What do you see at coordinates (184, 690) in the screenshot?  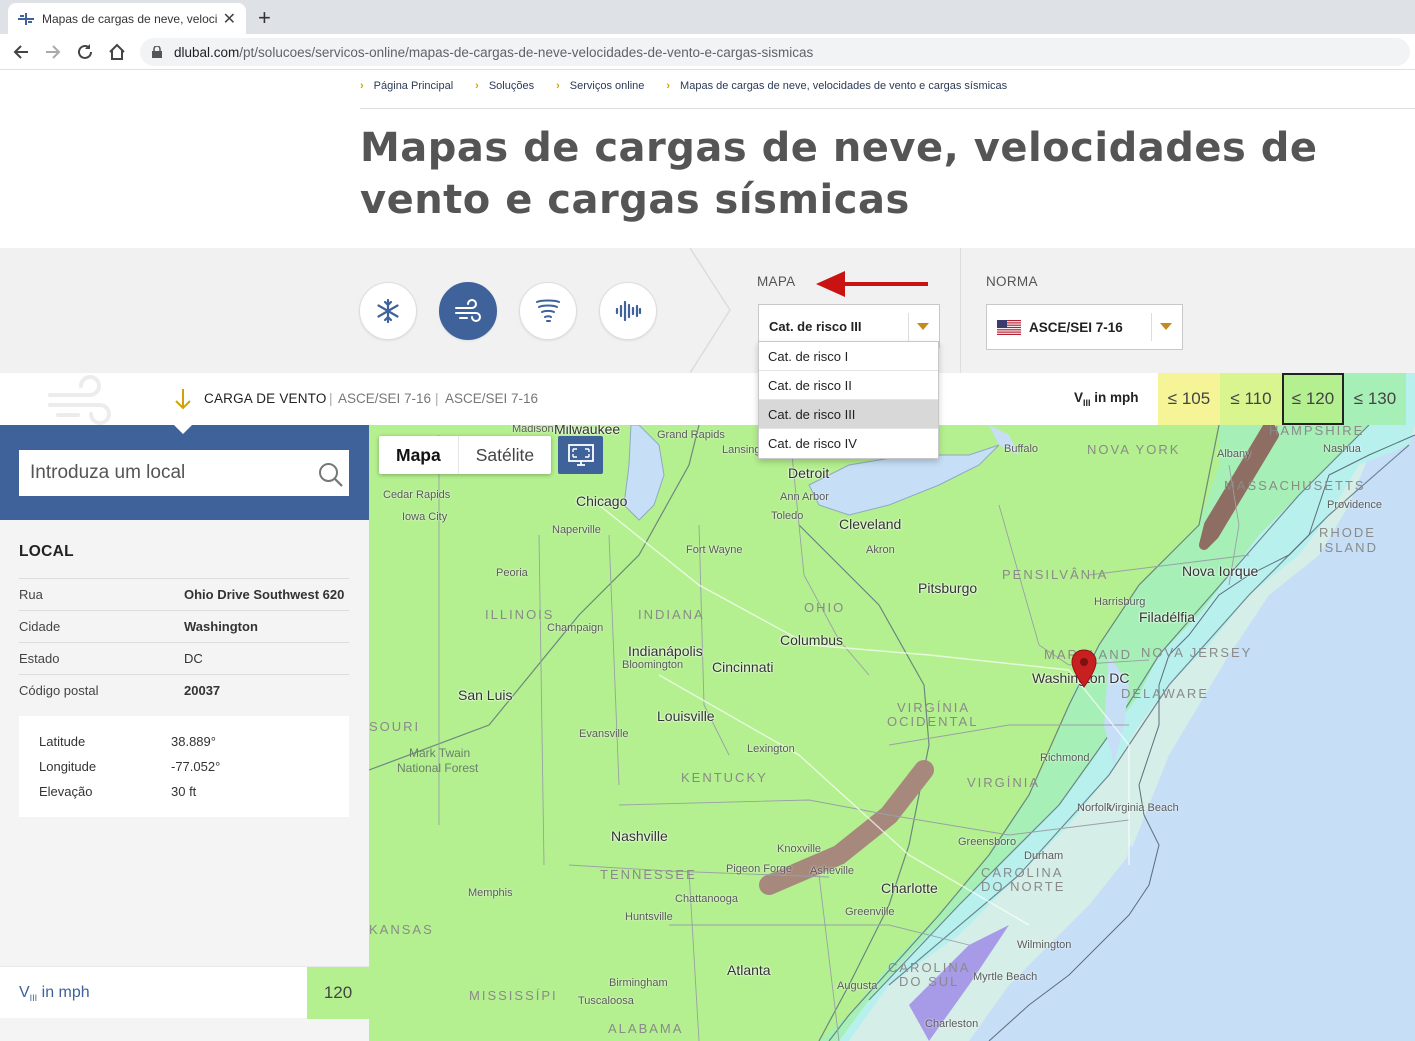 I see `address-row-zip: Código postal 20037` at bounding box center [184, 690].